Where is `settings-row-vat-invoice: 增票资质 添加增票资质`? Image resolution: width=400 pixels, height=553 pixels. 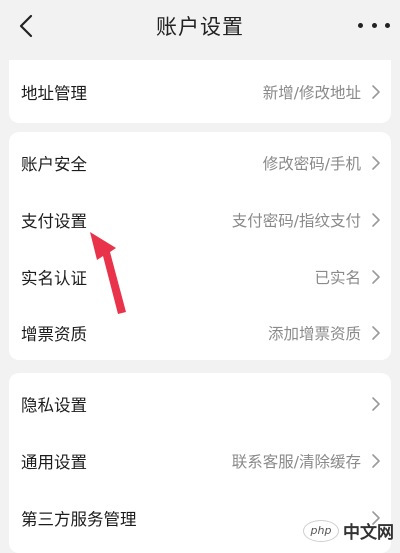
settings-row-vat-invoice: 增票资质 添加增票资质 is located at coordinates (200, 332).